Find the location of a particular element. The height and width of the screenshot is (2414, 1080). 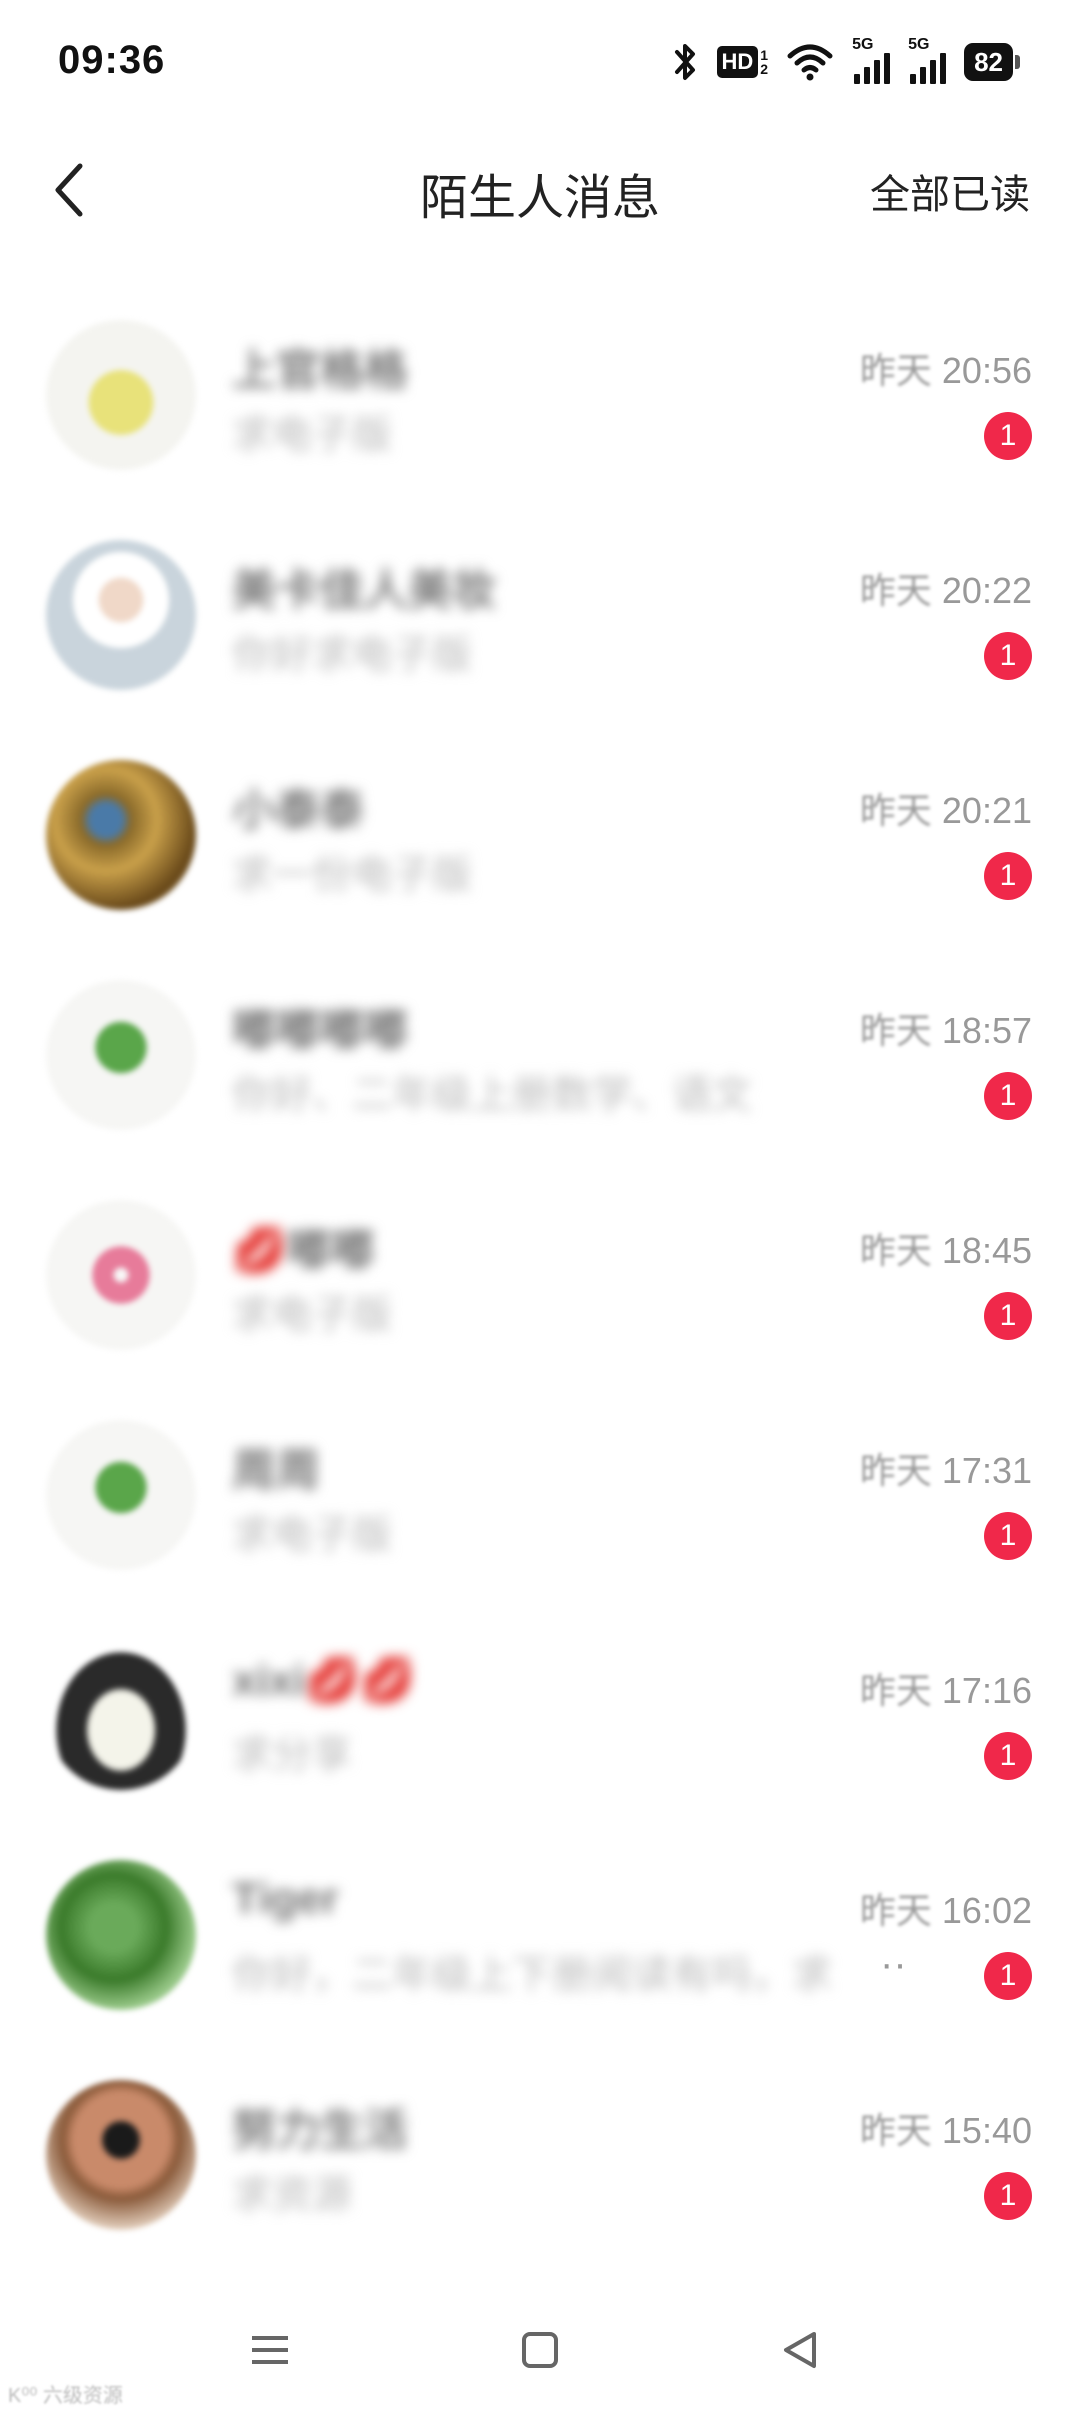

header: 陌生人消息 全部已读 is located at coordinates (540, 190).